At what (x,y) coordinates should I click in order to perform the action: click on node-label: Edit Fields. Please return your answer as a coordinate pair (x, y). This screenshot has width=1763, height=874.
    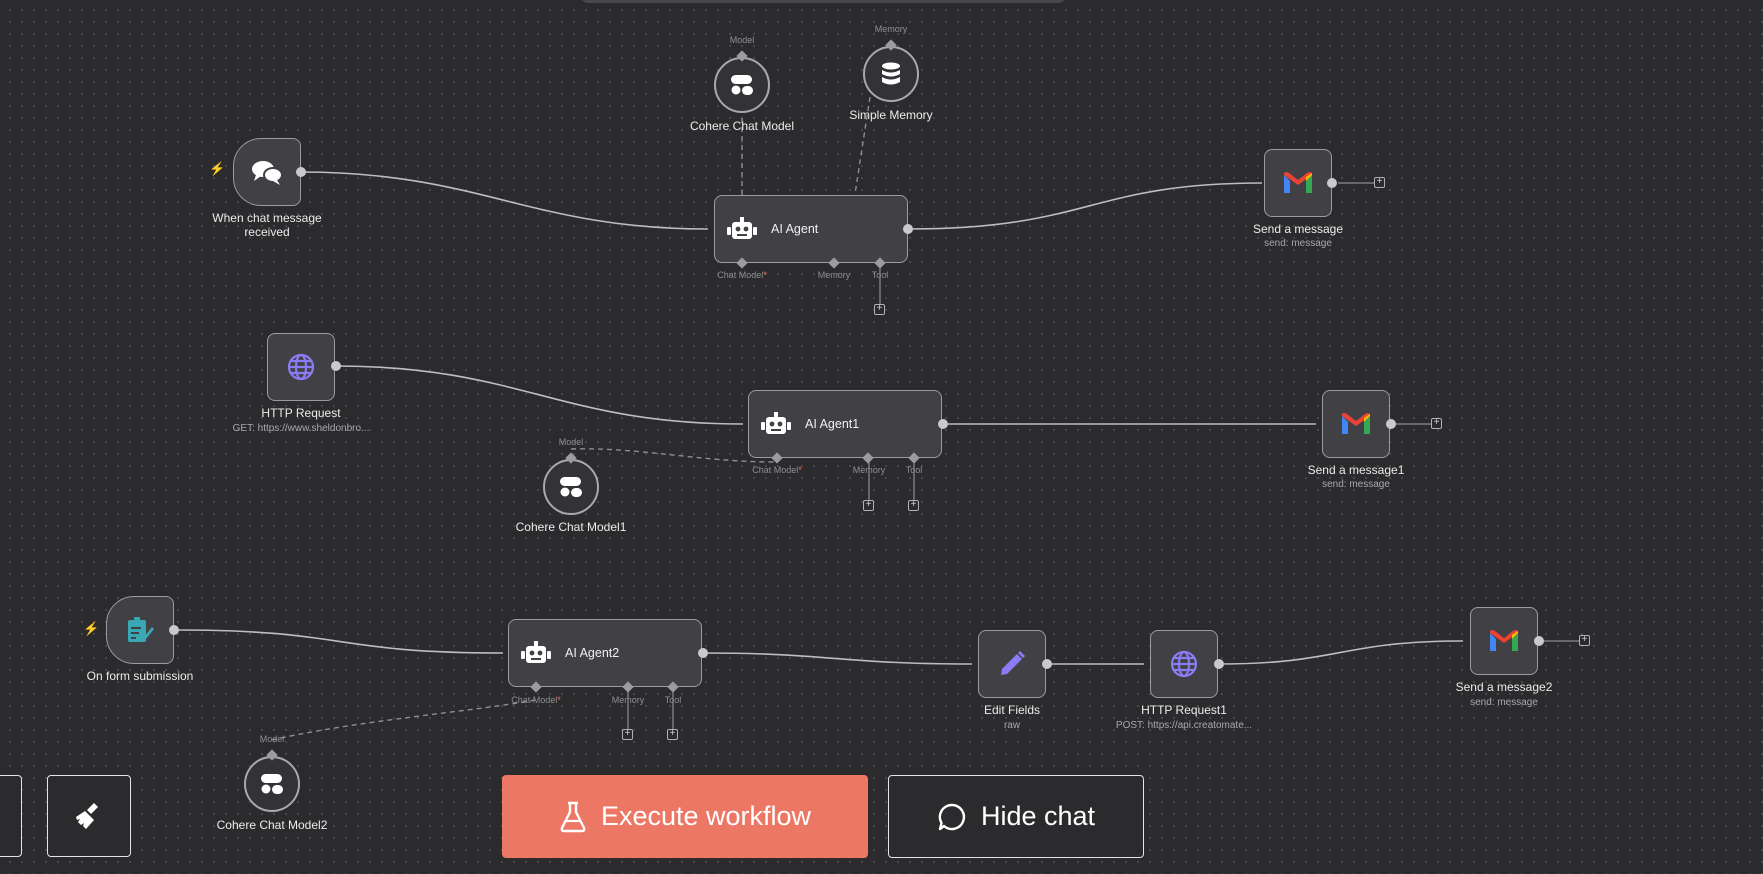
    Looking at the image, I should click on (1012, 710).